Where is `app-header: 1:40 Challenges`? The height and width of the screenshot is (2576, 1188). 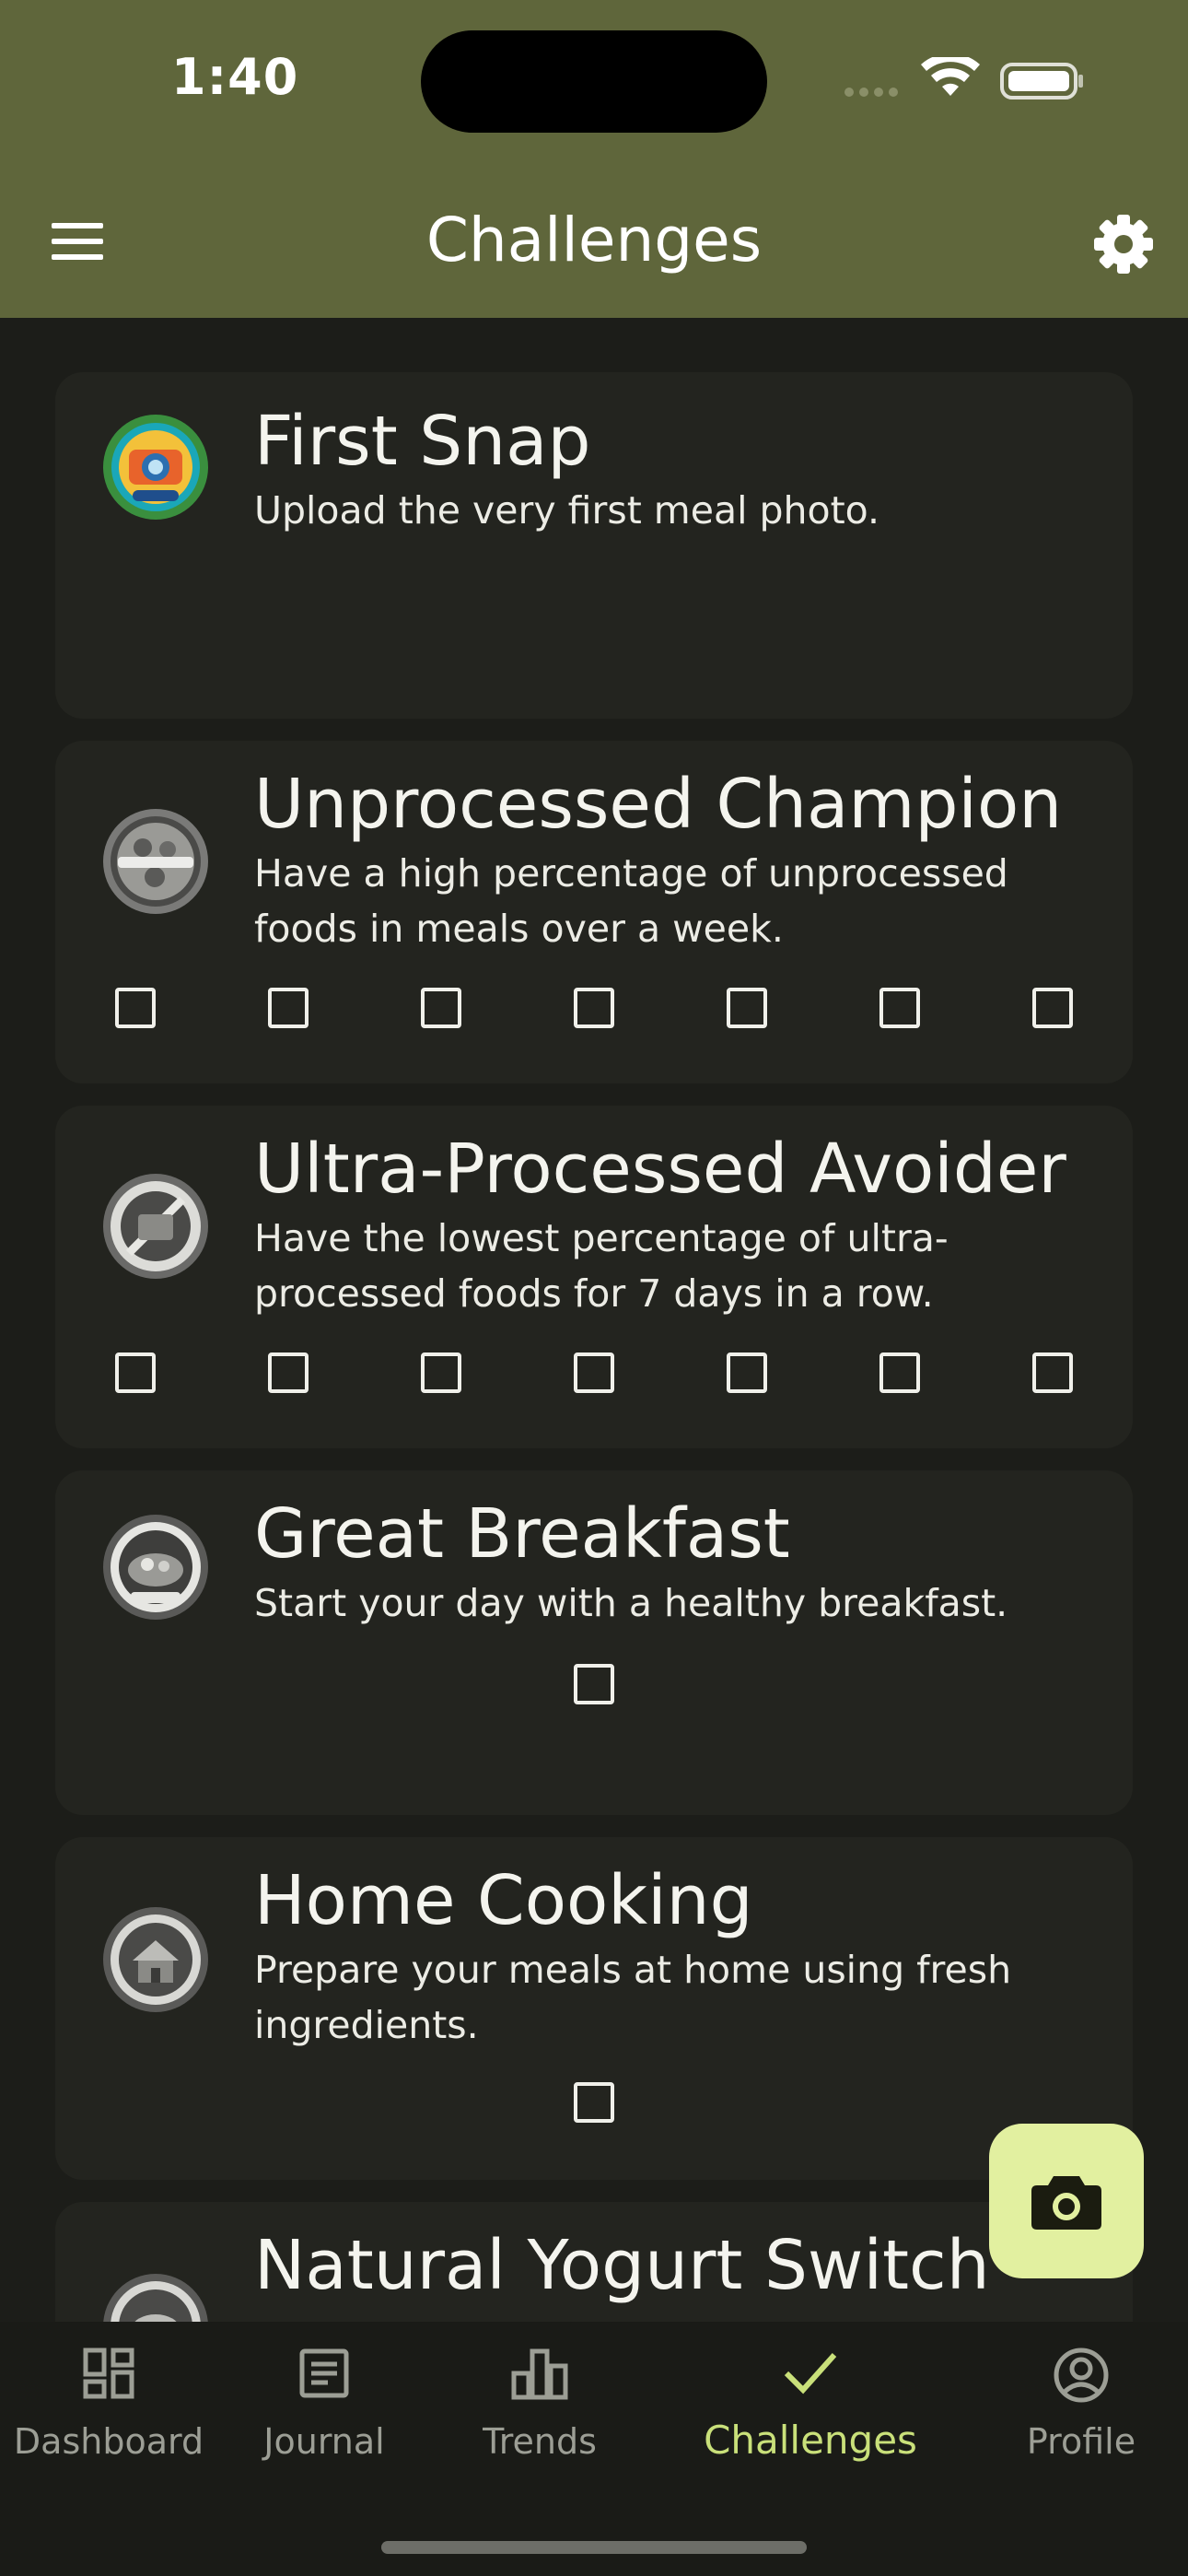
app-header: 1:40 Challenges is located at coordinates (594, 159).